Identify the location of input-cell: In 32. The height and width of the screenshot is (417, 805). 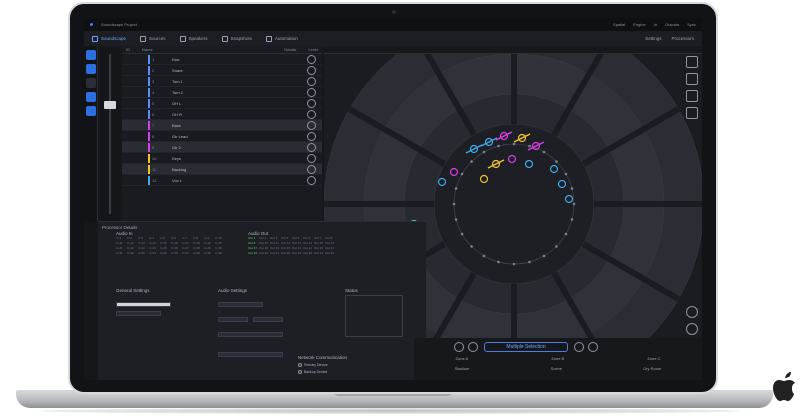
(132, 253).